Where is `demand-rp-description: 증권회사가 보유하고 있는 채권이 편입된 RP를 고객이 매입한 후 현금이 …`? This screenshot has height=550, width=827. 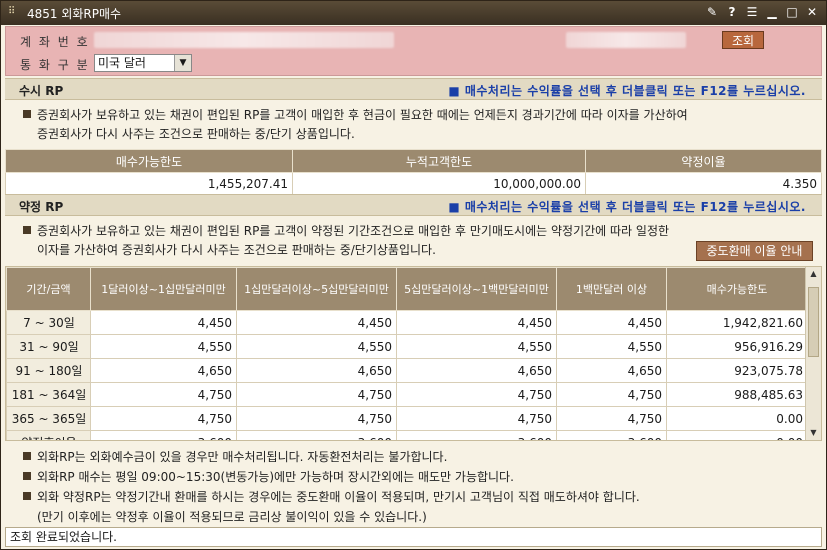
demand-rp-description: 증권회사가 보유하고 있는 채권이 편입된 RP를 고객이 매입한 후 현금이 … is located at coordinates (355, 125).